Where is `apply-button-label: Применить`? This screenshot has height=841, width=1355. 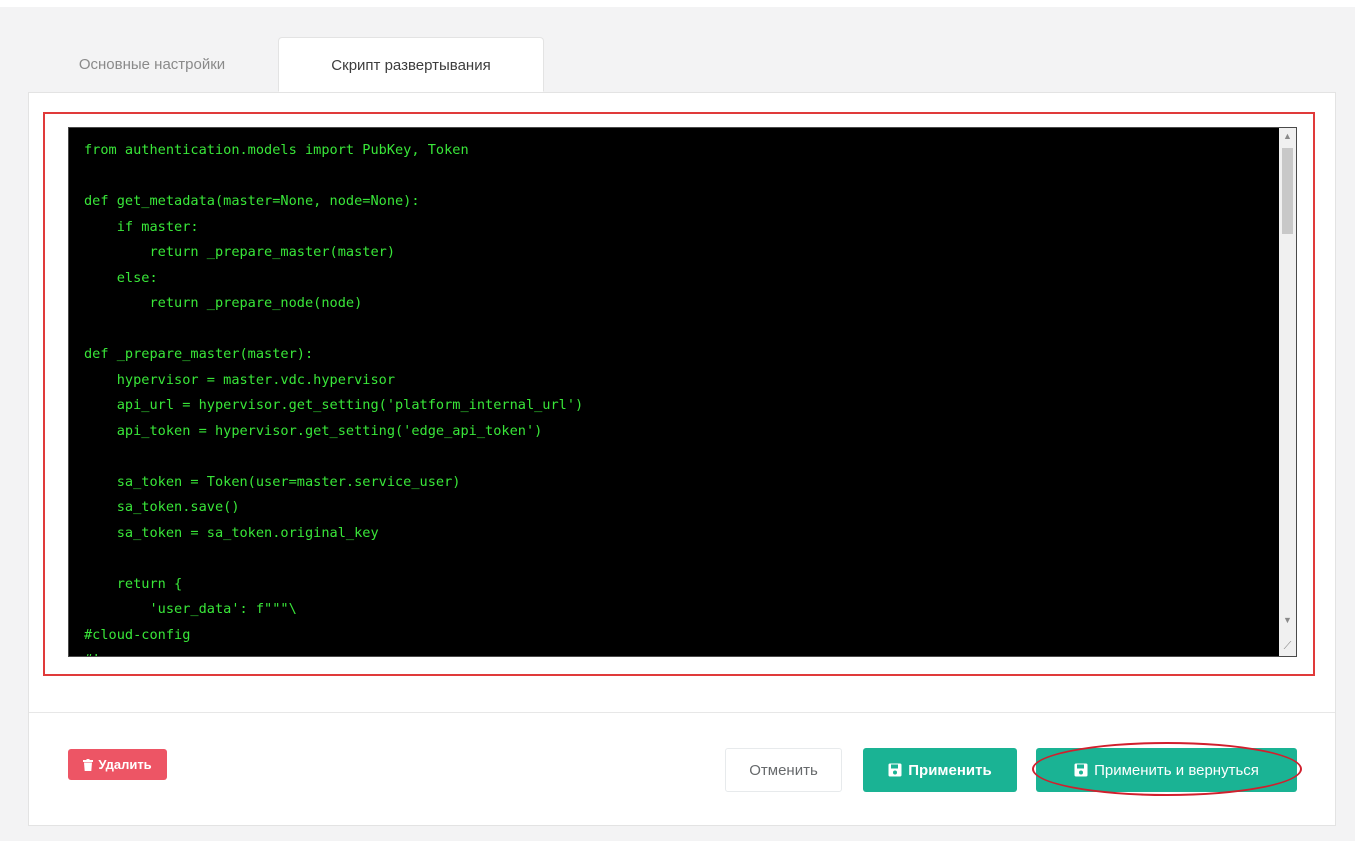 apply-button-label: Применить is located at coordinates (950, 770).